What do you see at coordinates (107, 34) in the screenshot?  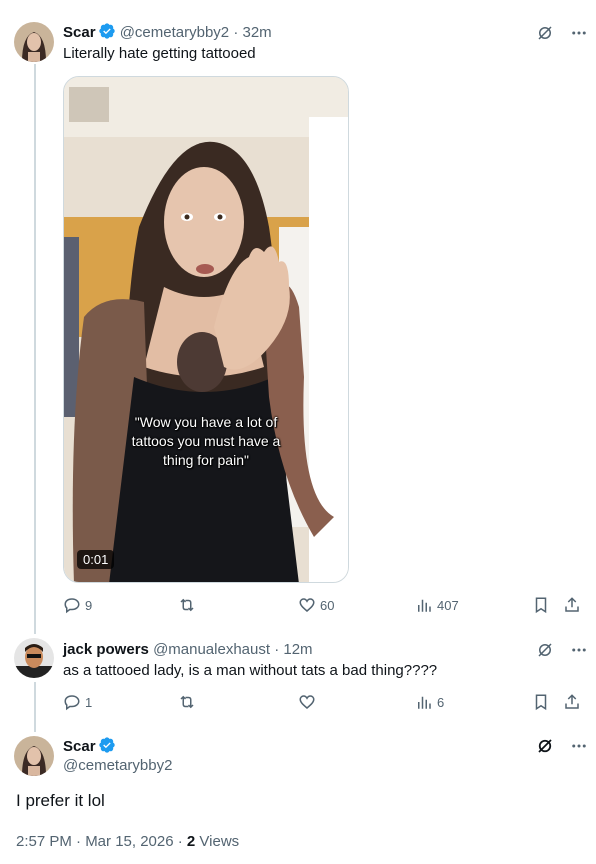 I see `verified-badge-icon` at bounding box center [107, 34].